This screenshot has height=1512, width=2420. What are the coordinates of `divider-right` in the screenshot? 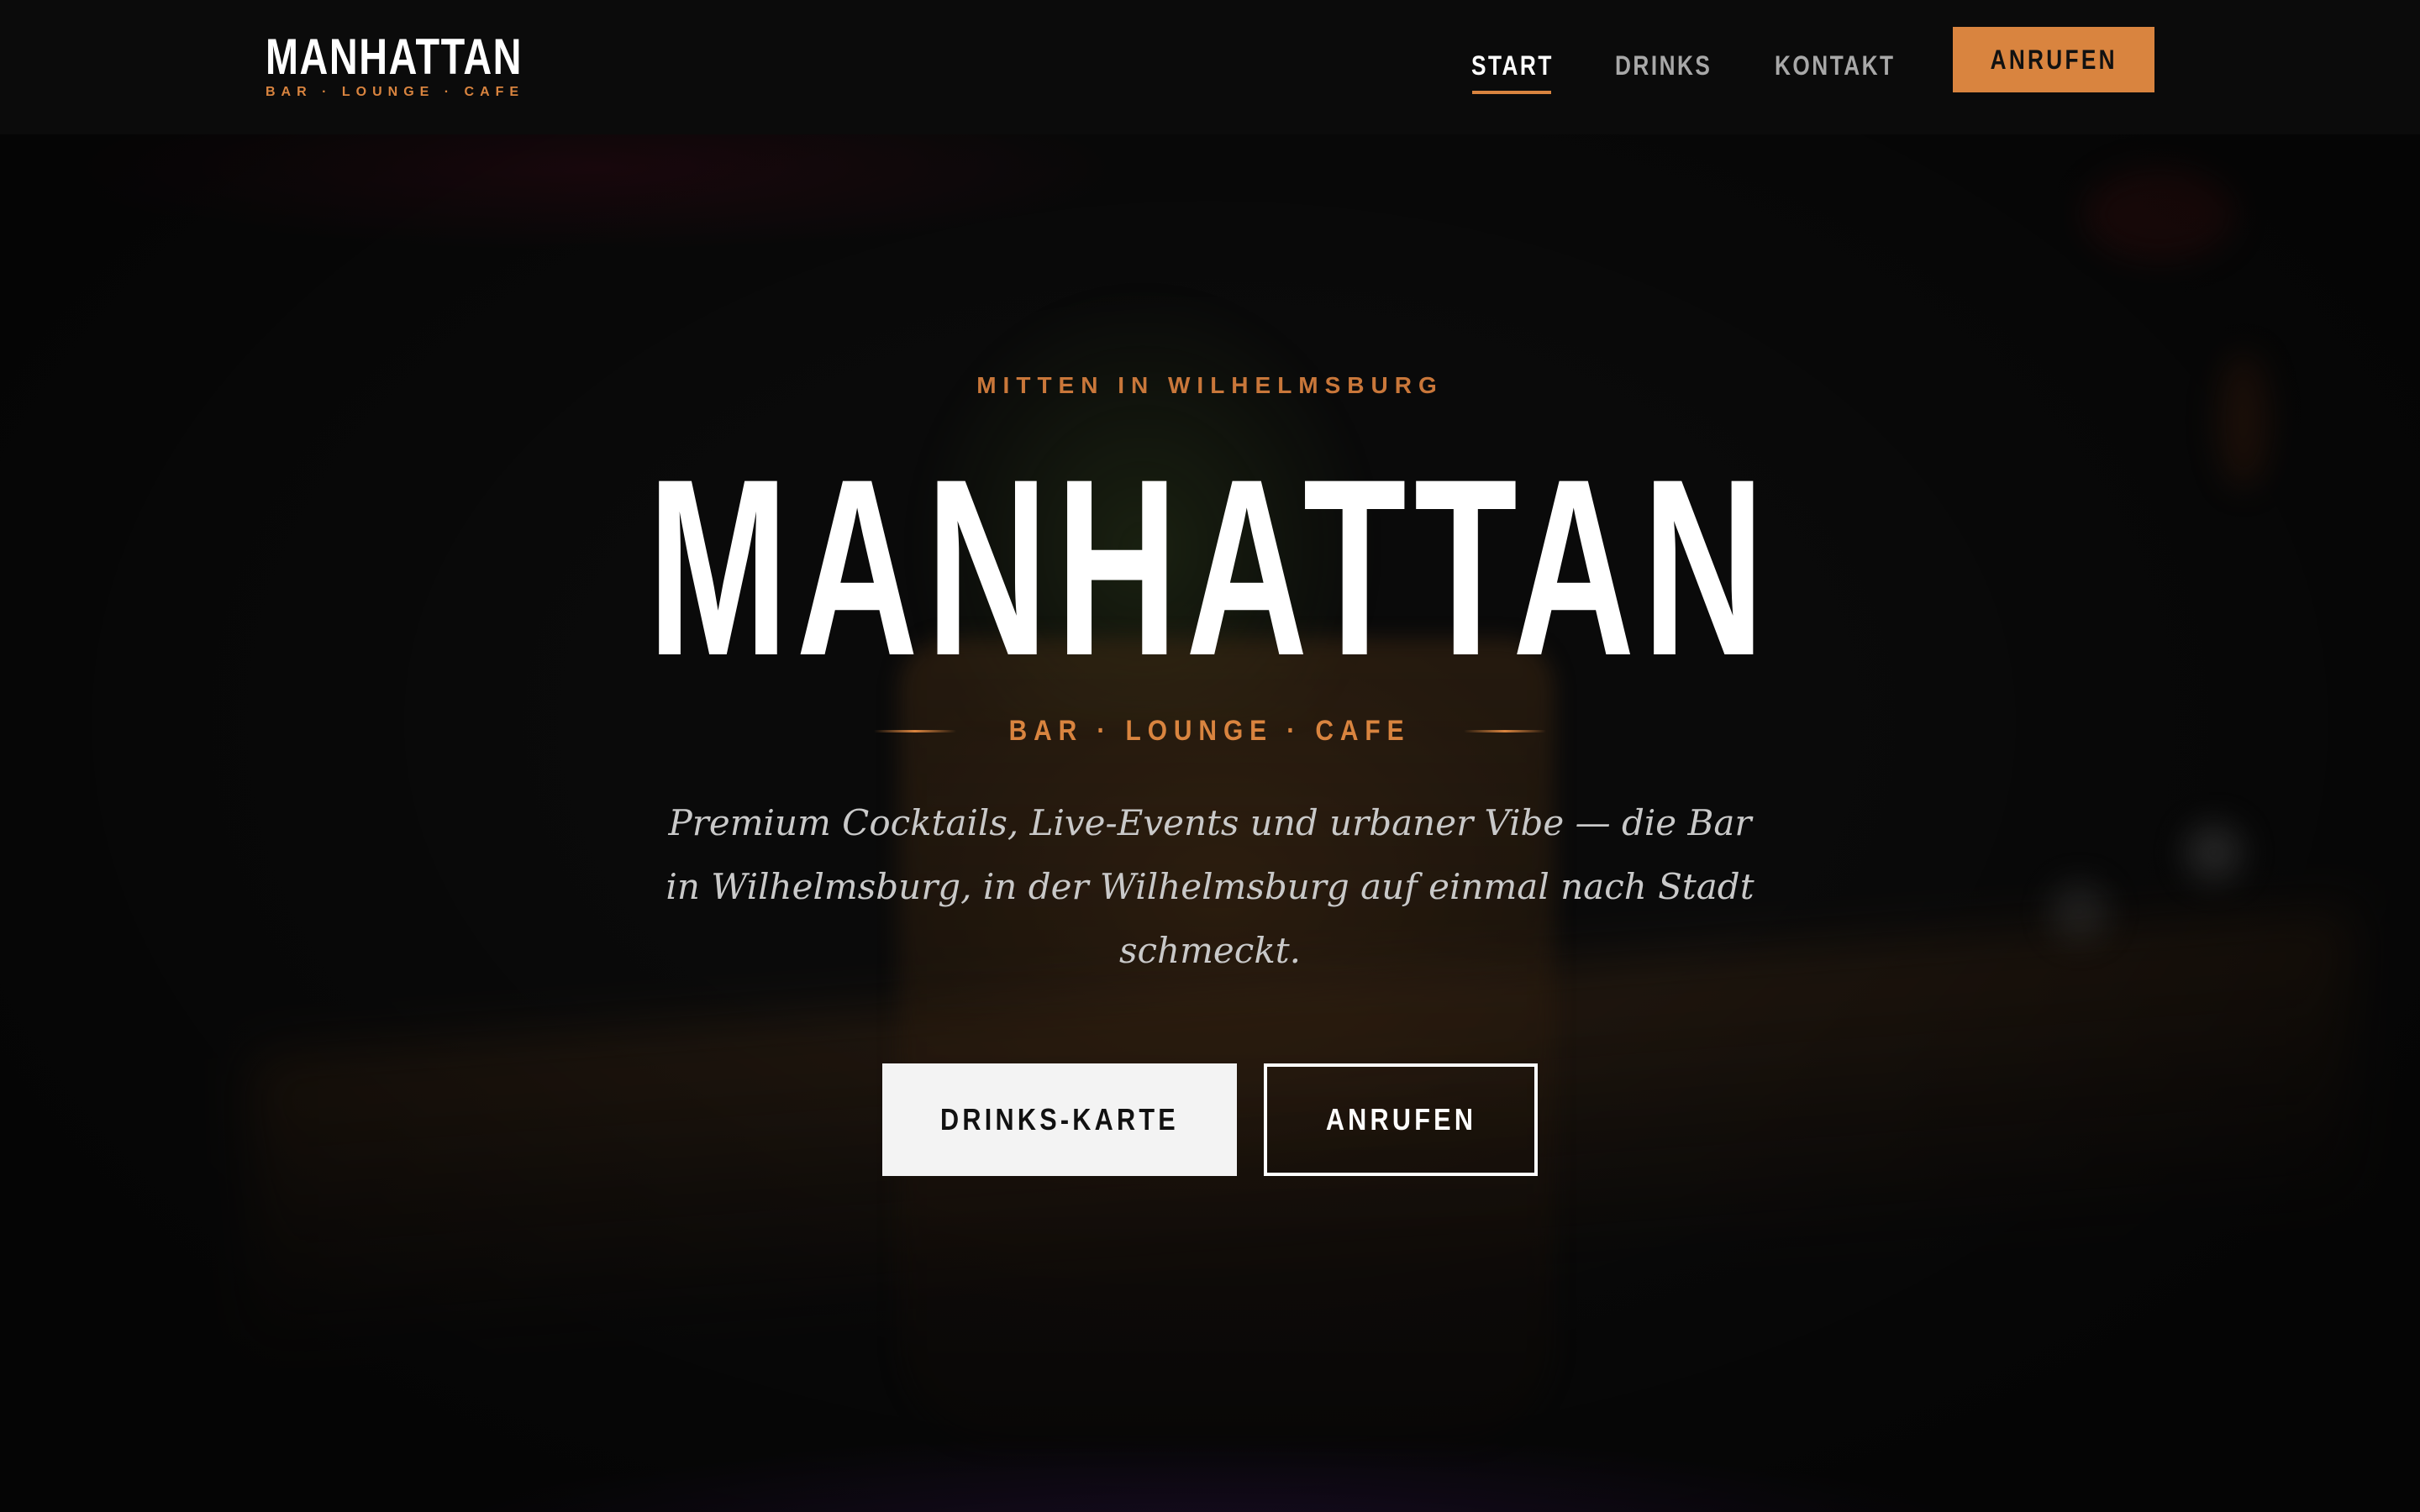 It's located at (1504, 730).